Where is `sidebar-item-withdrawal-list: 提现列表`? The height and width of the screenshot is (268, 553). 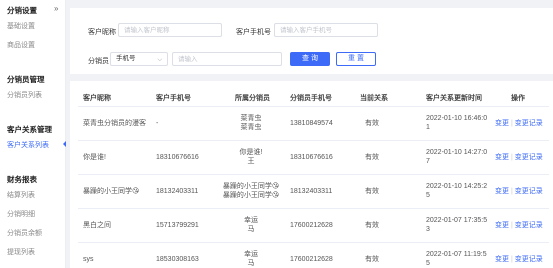 sidebar-item-withdrawal-list: 提现列表 is located at coordinates (21, 252).